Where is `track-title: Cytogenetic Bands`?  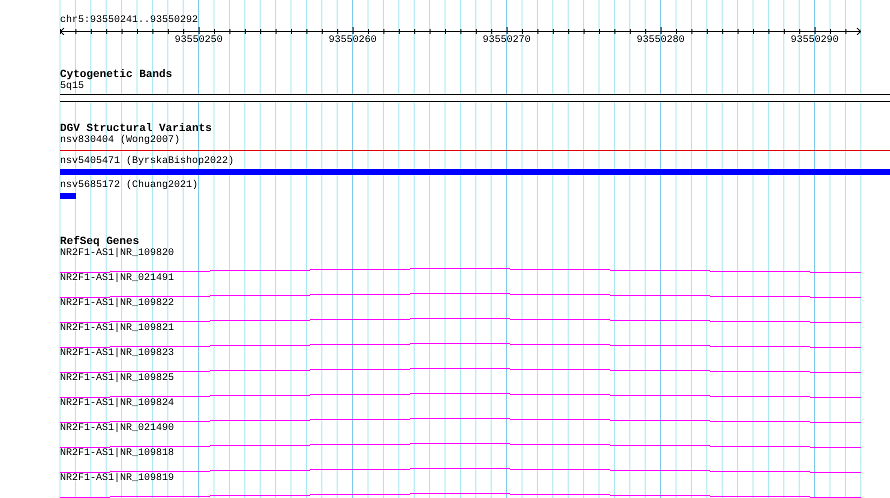
track-title: Cytogenetic Bands is located at coordinates (117, 75).